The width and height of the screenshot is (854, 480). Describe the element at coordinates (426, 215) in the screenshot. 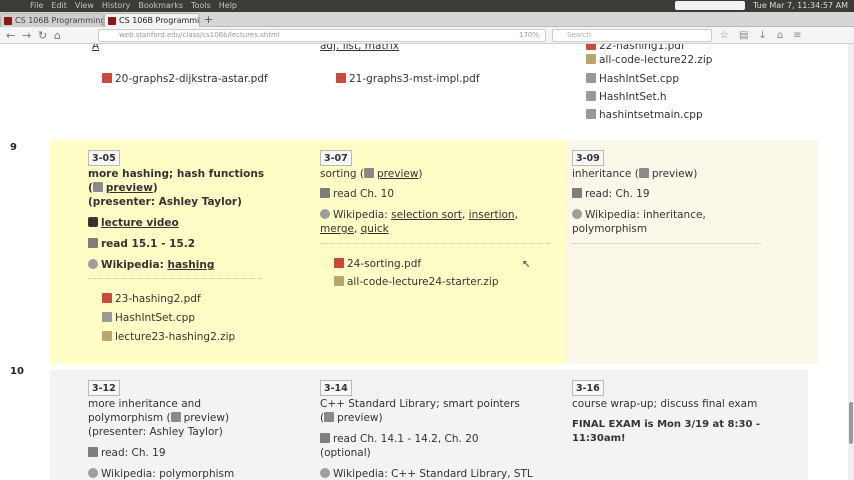

I see `wikipedia-link: selection sort` at that location.